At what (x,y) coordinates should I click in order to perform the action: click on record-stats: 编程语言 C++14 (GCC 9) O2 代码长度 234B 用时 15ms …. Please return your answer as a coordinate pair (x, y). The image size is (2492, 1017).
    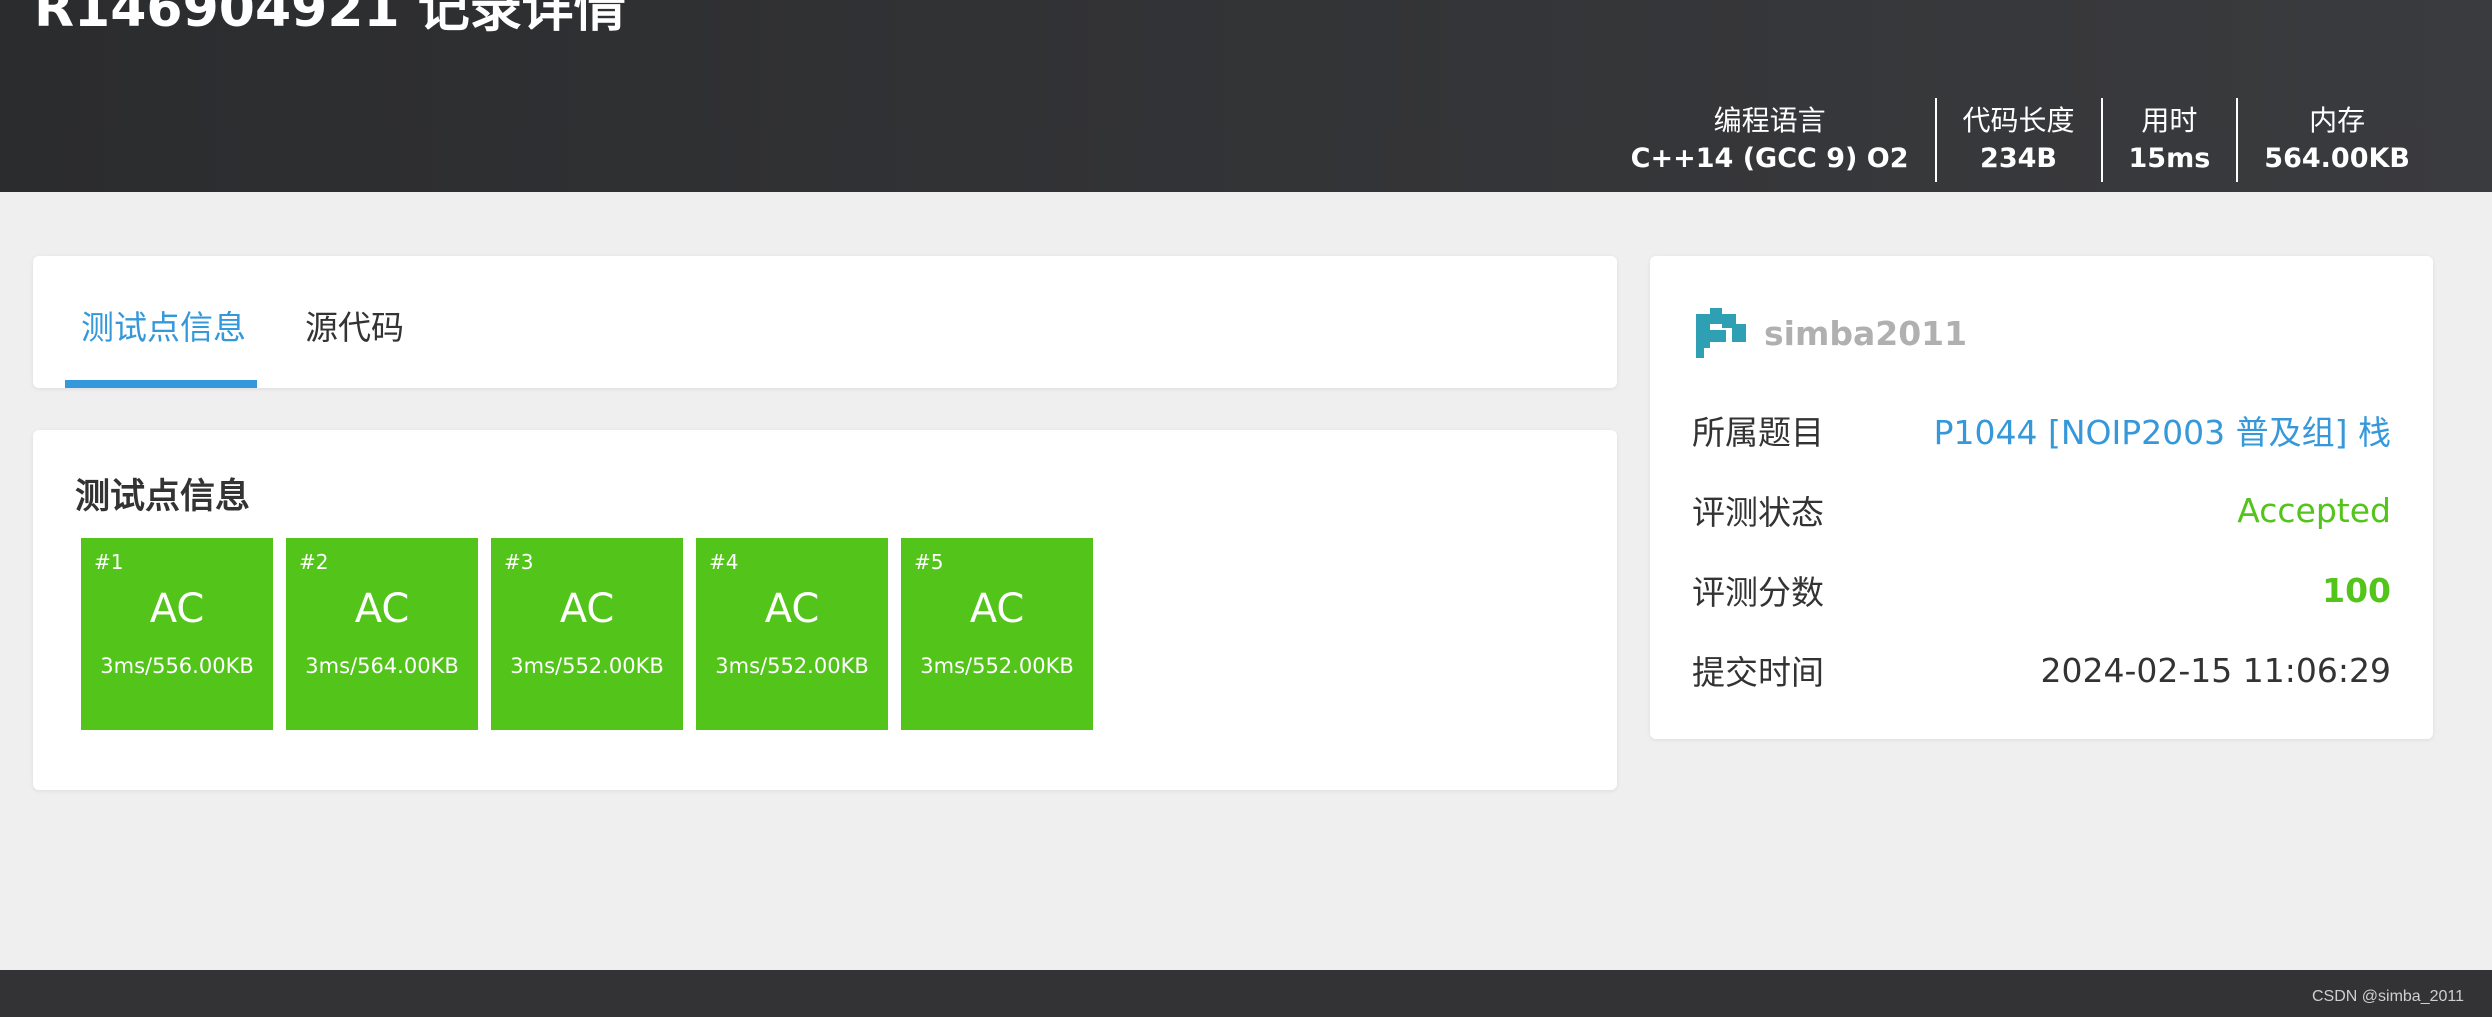
    Looking at the image, I should click on (2020, 140).